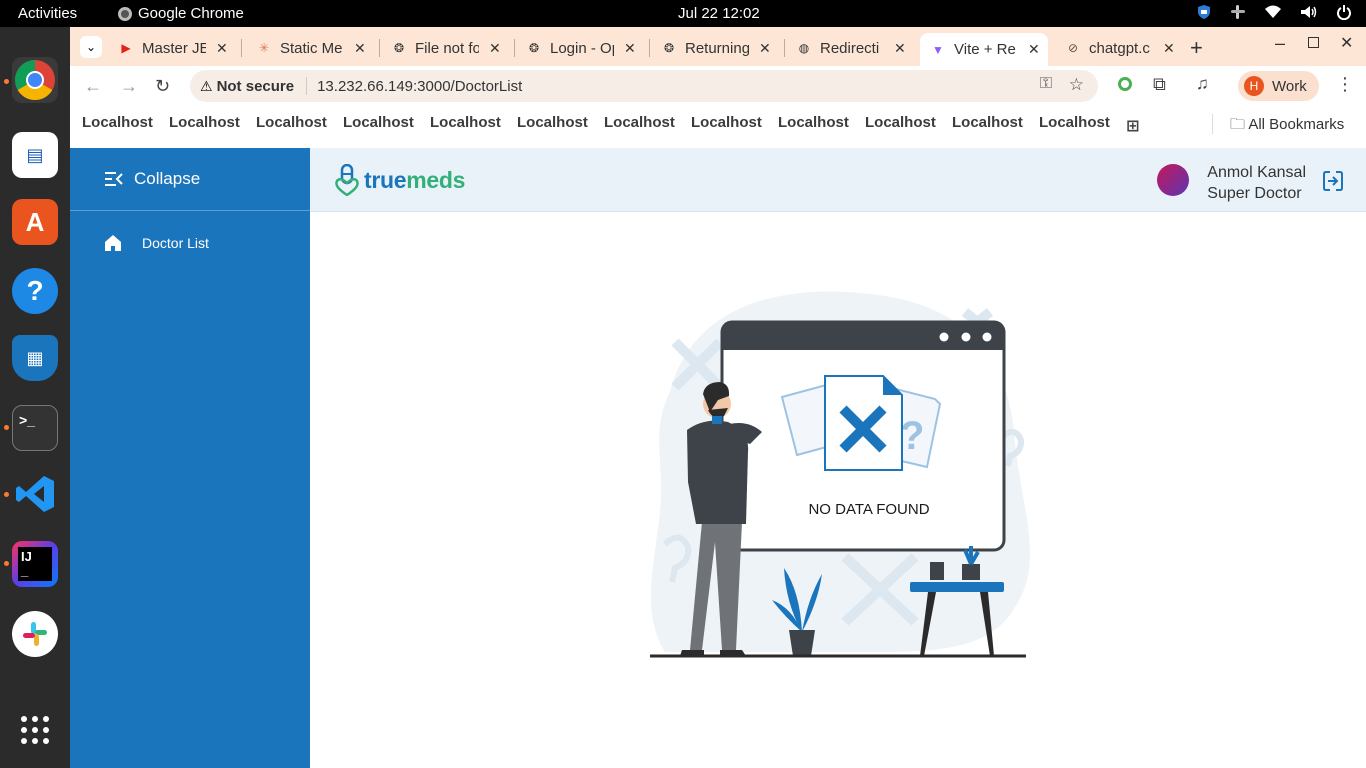  I want to click on tab-search-button: ⌄, so click(91, 47).